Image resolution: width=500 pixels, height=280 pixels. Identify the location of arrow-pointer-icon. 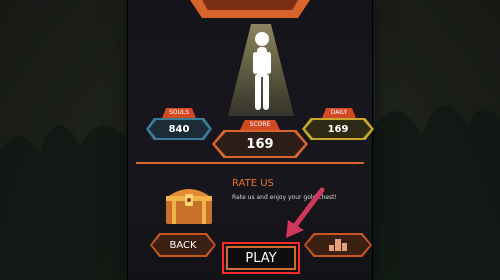
(305, 212).